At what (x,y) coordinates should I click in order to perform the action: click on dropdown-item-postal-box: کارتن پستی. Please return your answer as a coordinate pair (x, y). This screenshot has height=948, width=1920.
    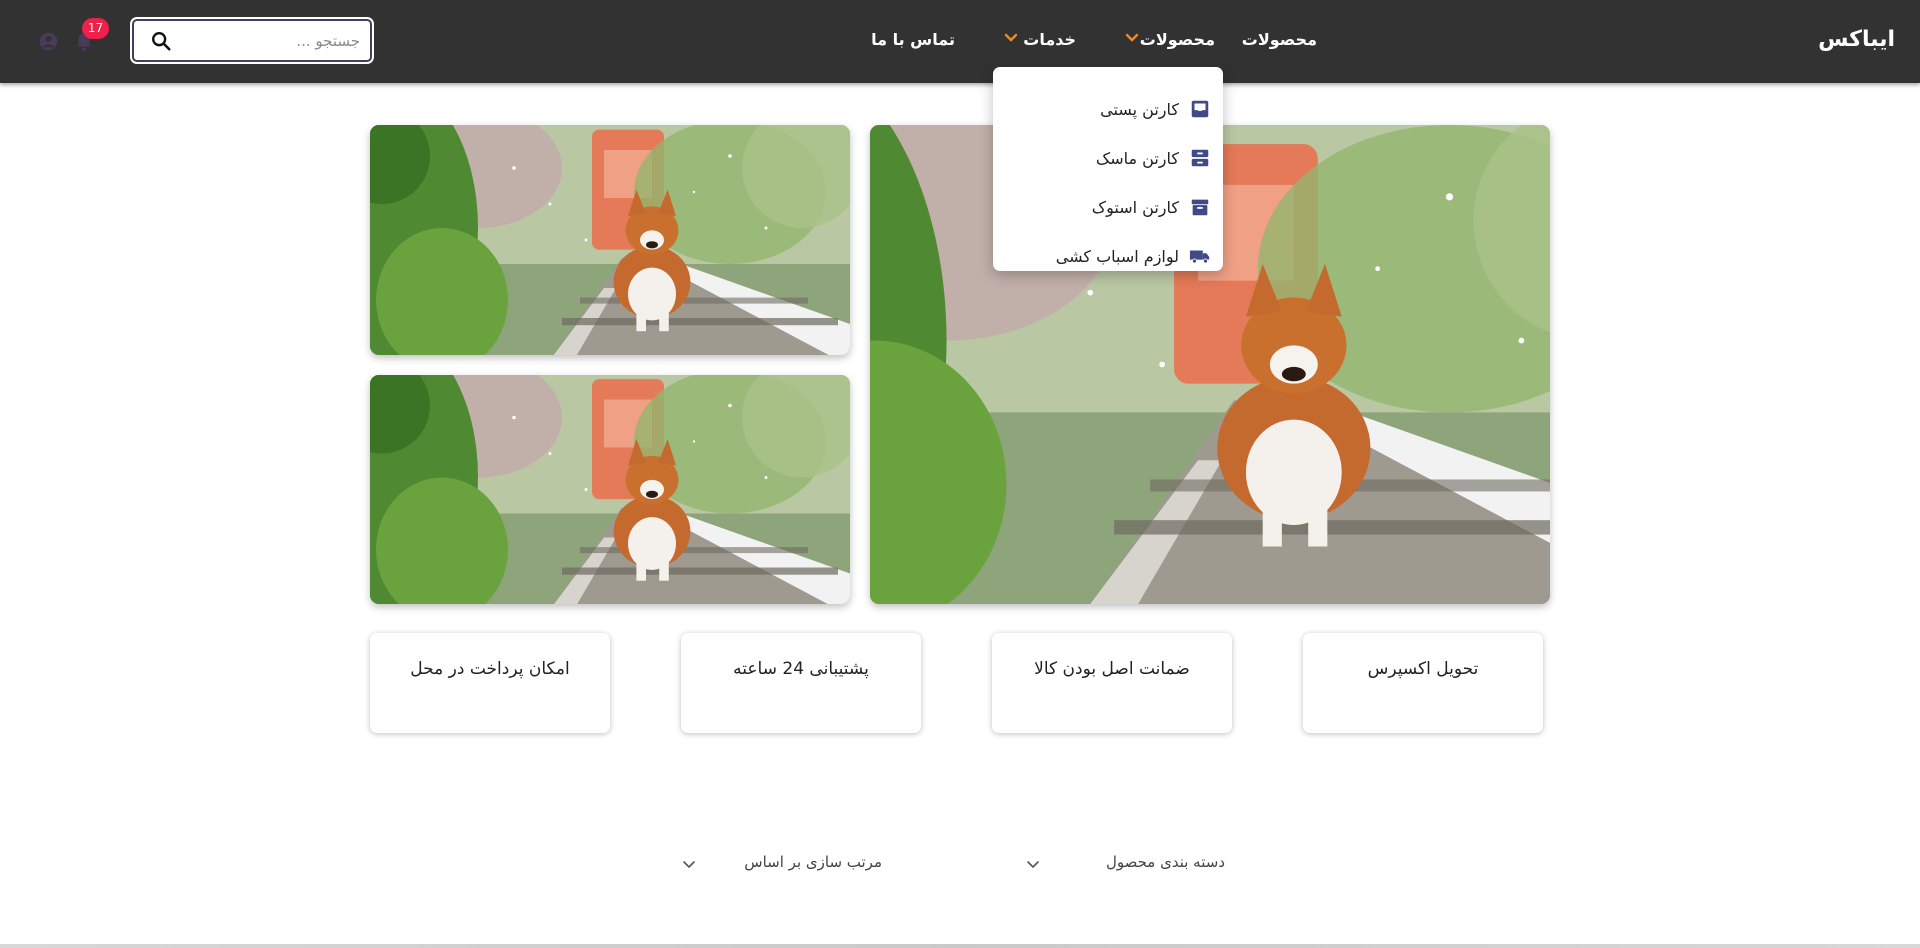
    Looking at the image, I should click on (1155, 109).